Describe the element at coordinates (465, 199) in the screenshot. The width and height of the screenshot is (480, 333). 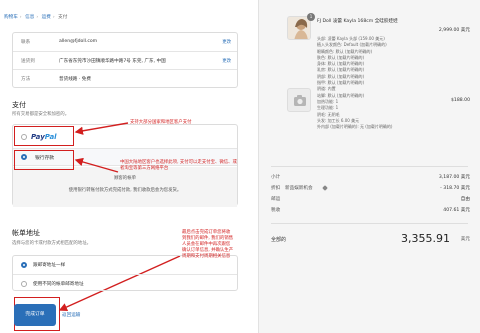
I see `shipping-value: 自由` at that location.